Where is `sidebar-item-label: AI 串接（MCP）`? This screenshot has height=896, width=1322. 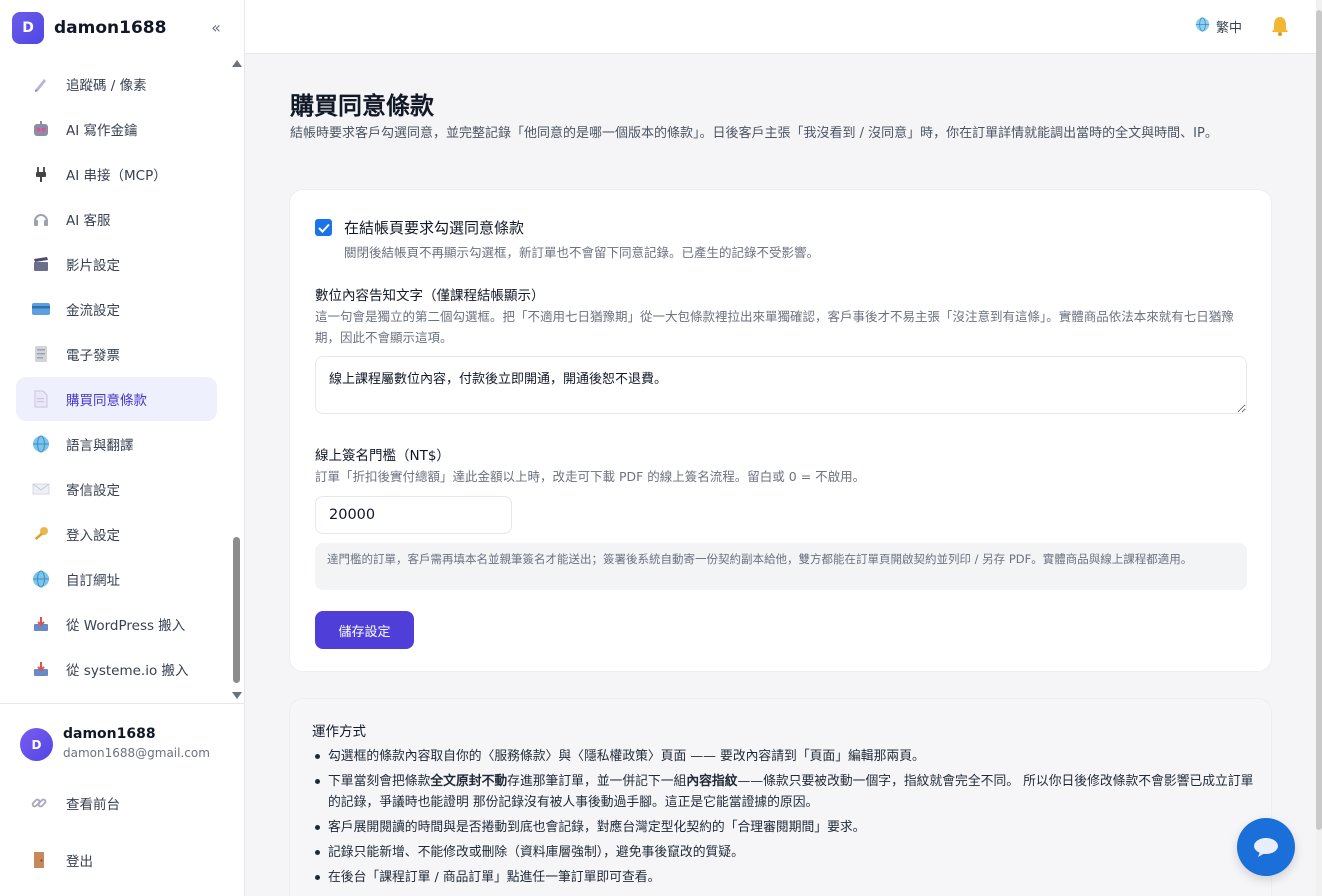
sidebar-item-label: AI 串接（MCP） is located at coordinates (116, 176).